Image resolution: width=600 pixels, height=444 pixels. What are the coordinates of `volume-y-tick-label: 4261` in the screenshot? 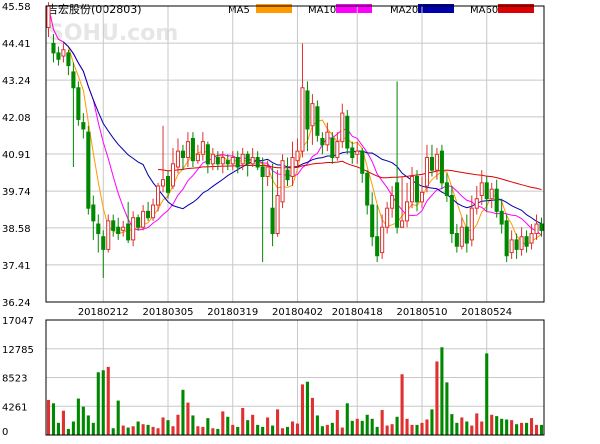 It's located at (14, 407).